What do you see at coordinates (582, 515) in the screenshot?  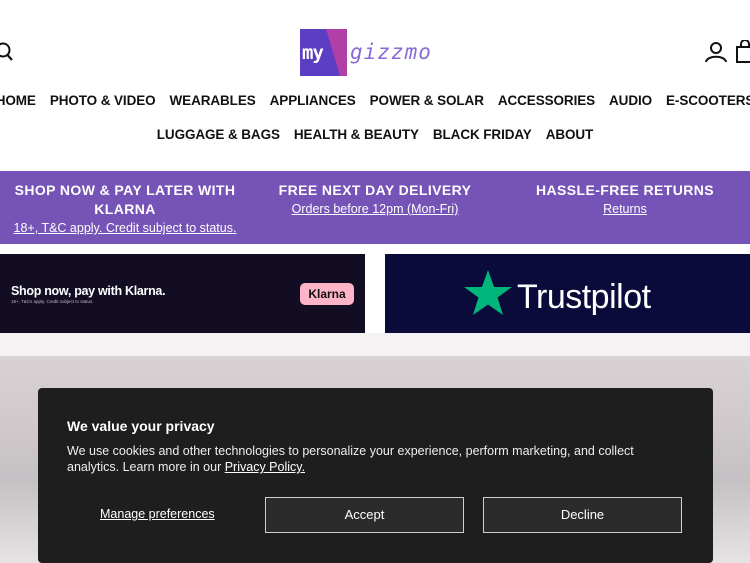 I see `decline-button: Decline` at bounding box center [582, 515].